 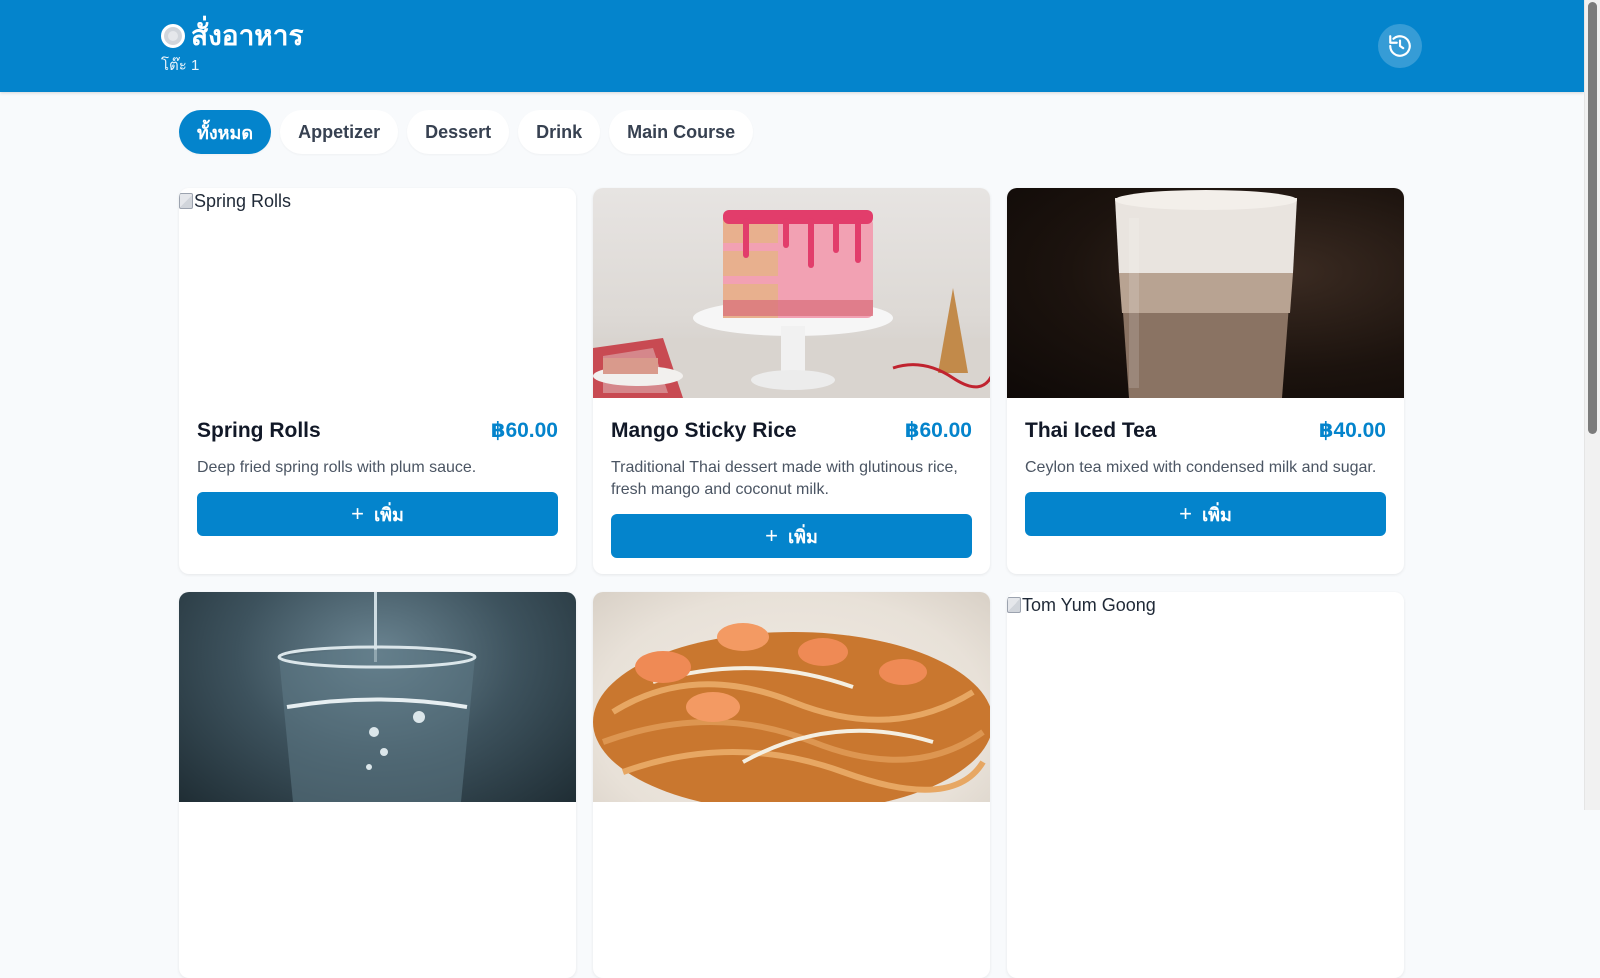 What do you see at coordinates (247, 35) in the screenshot?
I see `page-title-text: สั่งอาหาร` at bounding box center [247, 35].